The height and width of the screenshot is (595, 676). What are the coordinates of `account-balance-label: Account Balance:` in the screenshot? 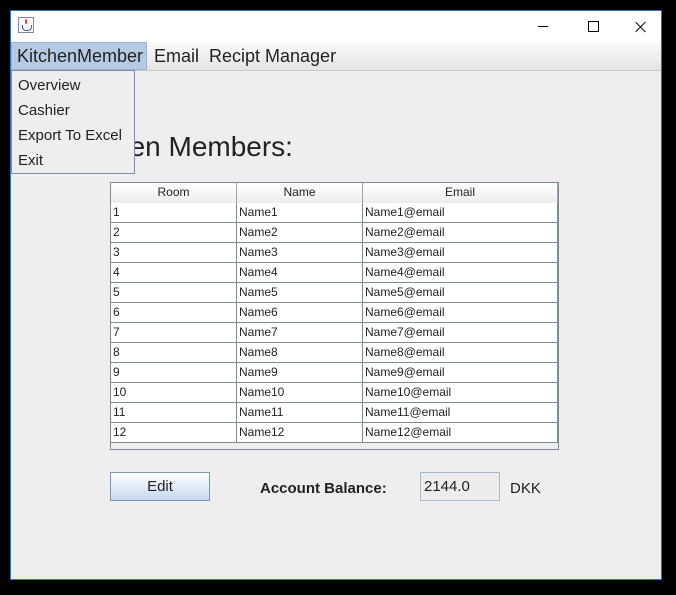 It's located at (323, 488).